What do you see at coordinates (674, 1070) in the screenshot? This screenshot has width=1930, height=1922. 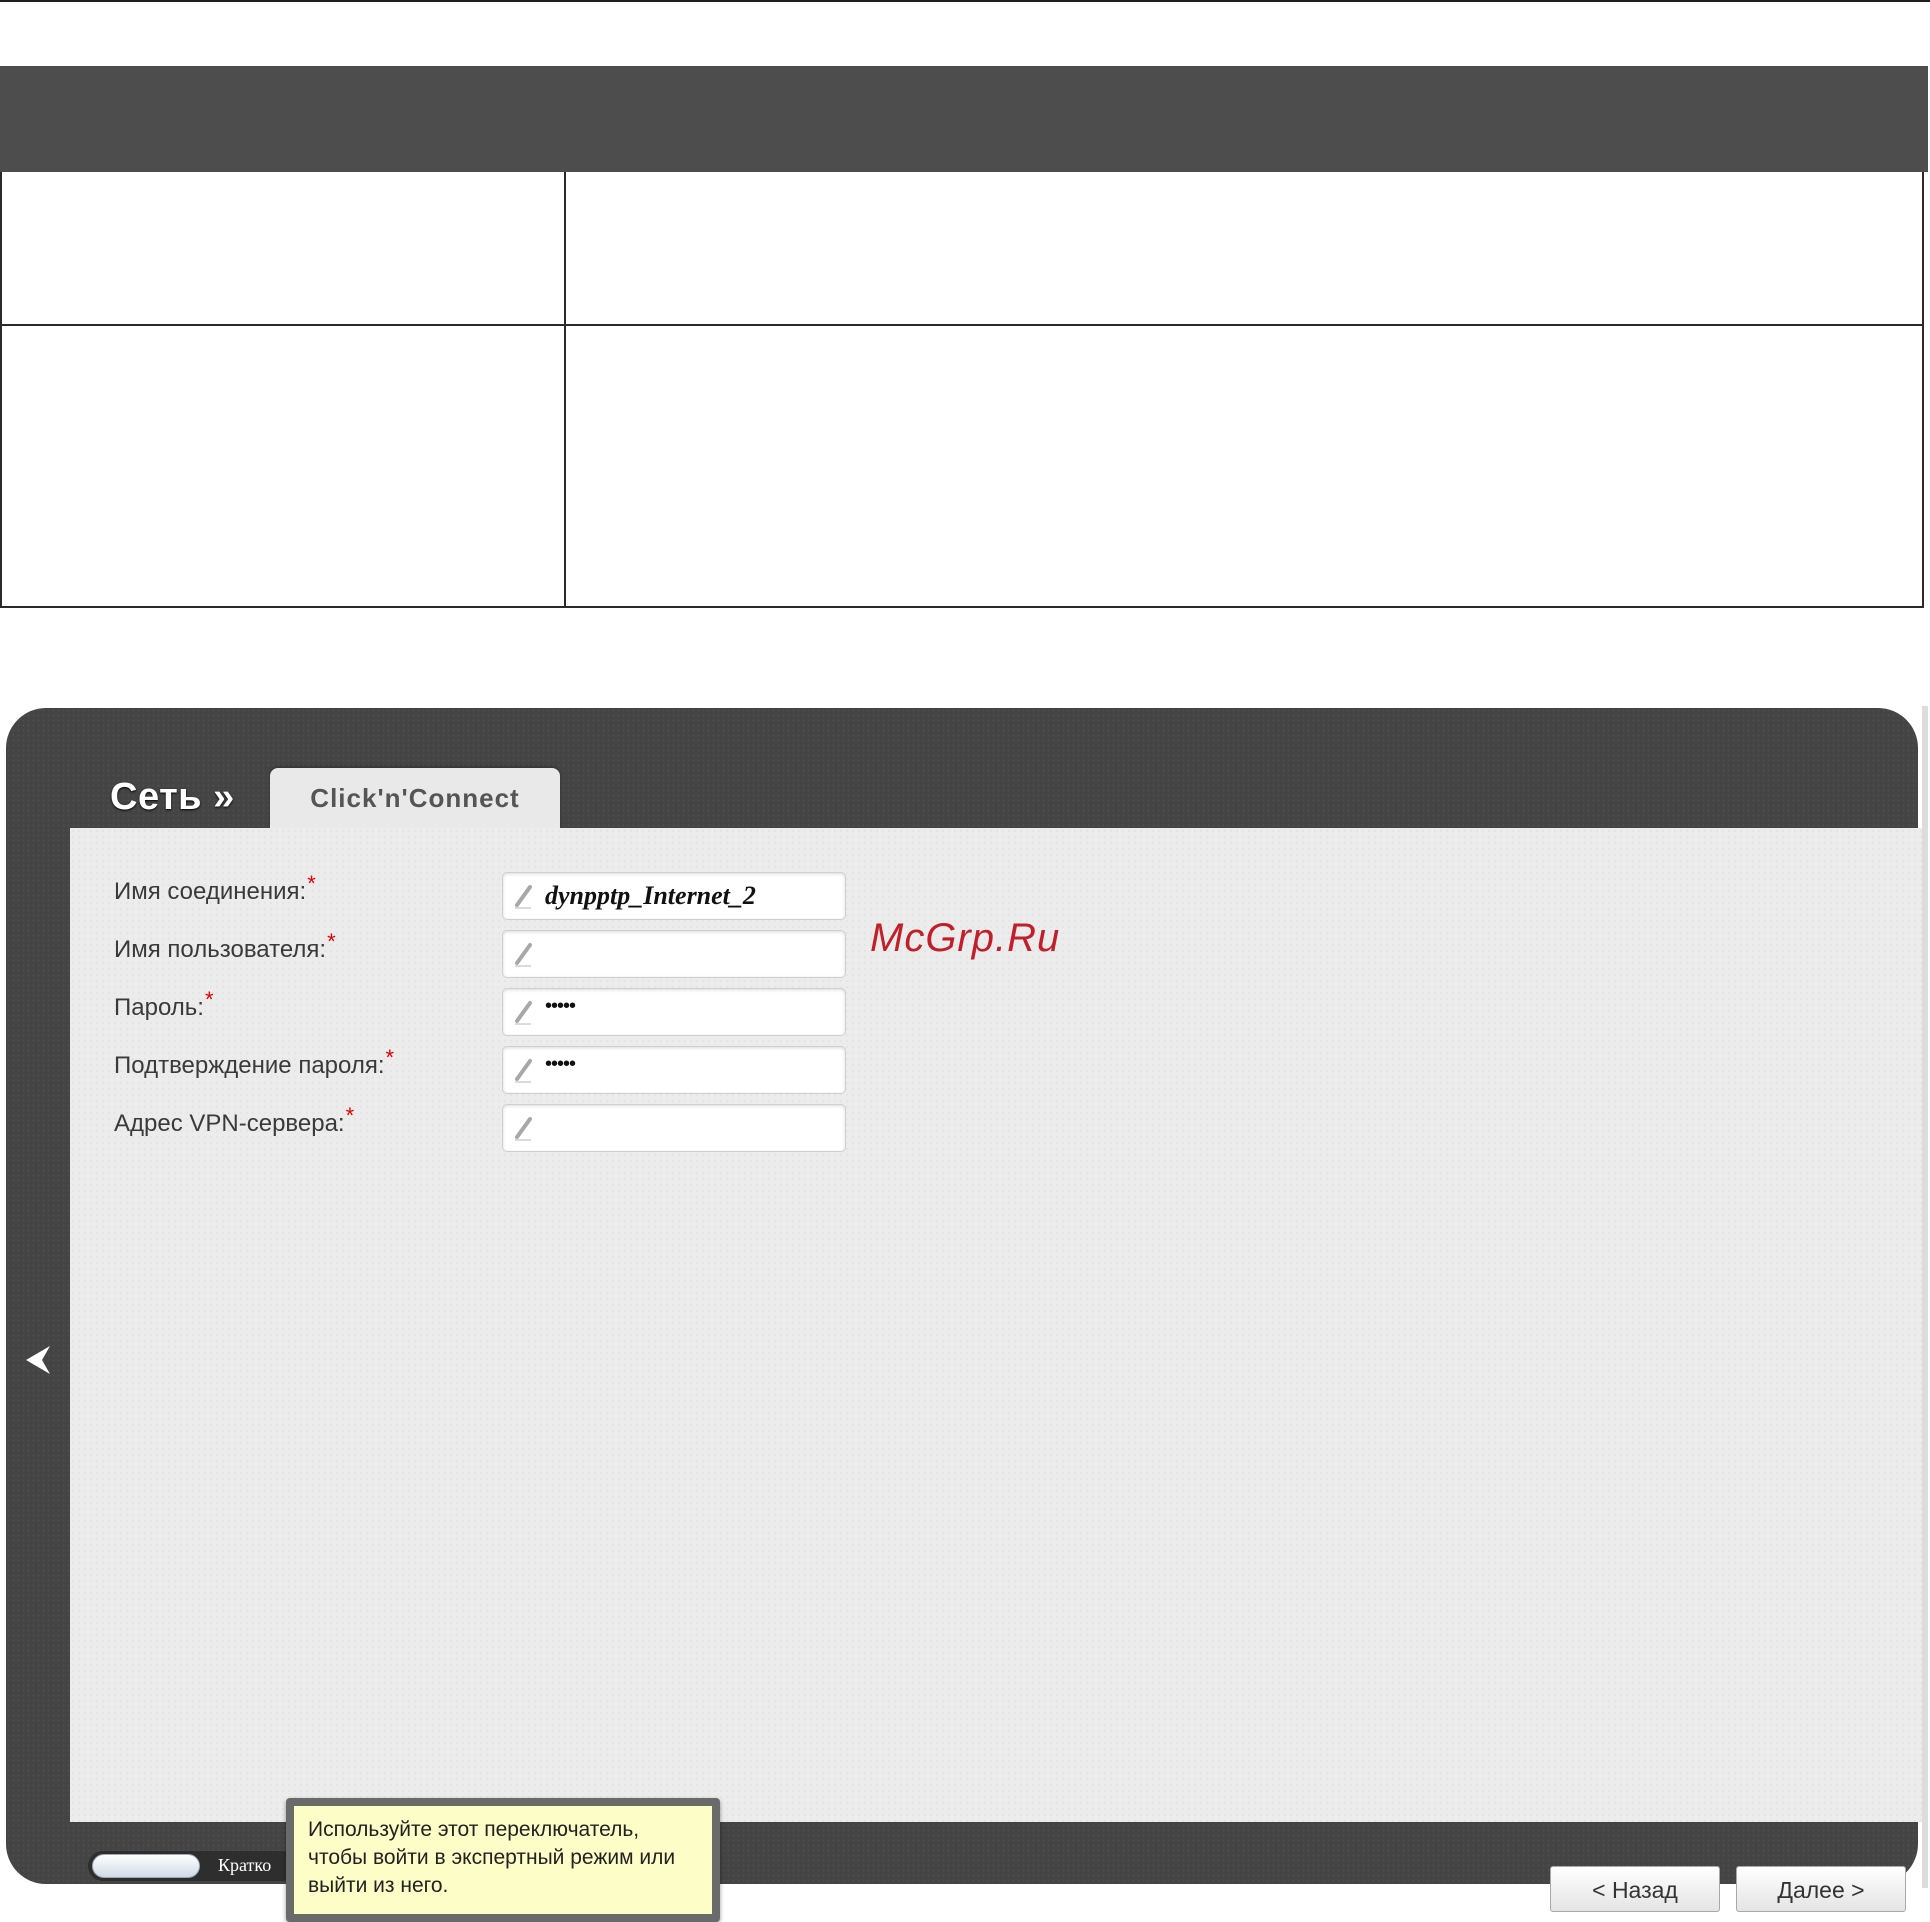 I see `password-confirm-input: •••••` at bounding box center [674, 1070].